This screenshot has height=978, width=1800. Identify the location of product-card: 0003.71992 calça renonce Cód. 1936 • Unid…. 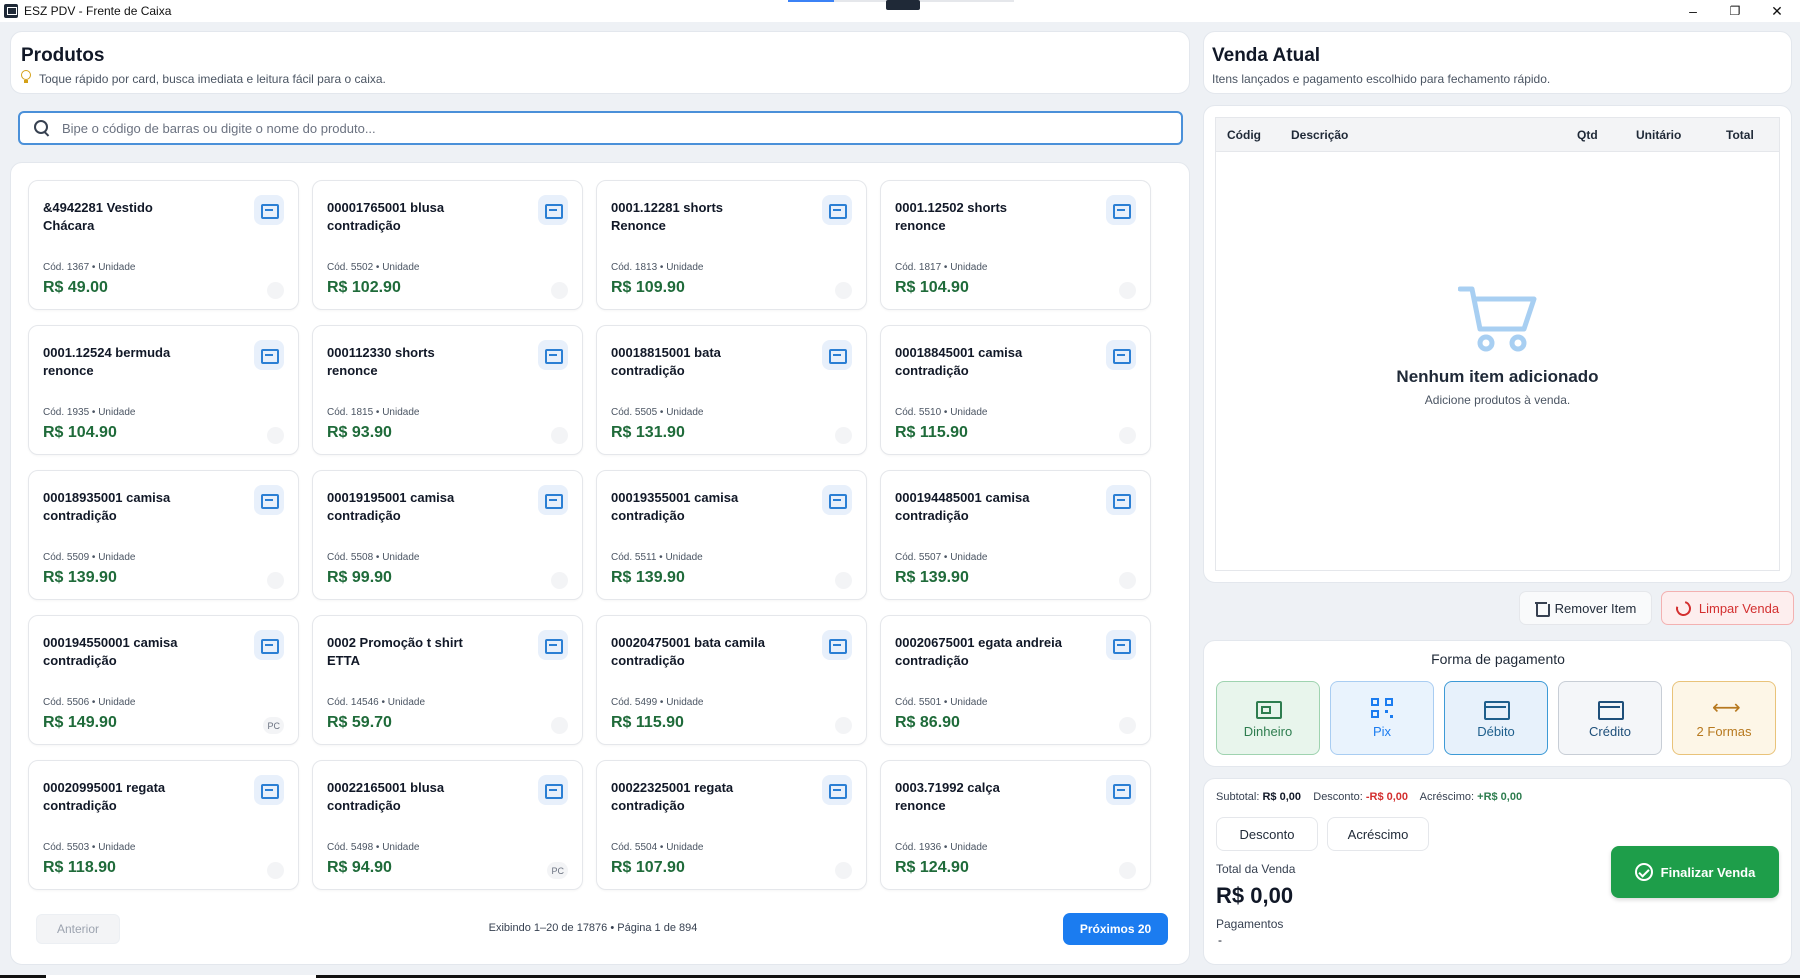
(1015, 825).